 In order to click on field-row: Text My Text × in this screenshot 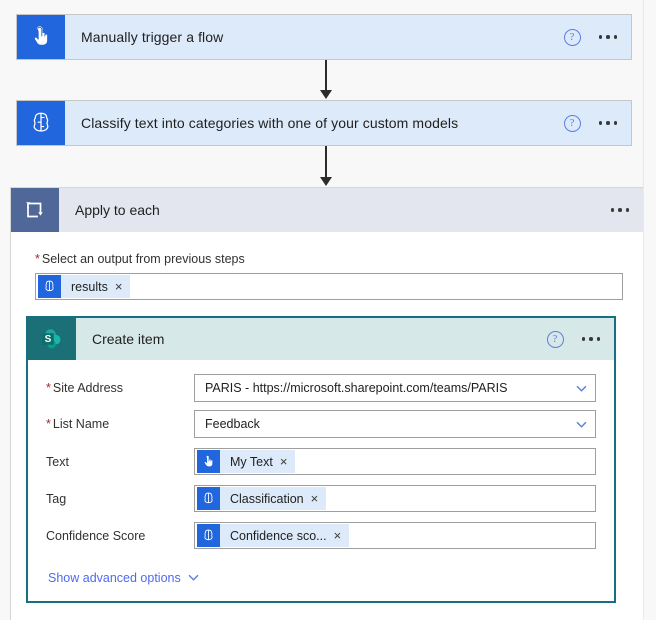, I will do `click(321, 461)`.